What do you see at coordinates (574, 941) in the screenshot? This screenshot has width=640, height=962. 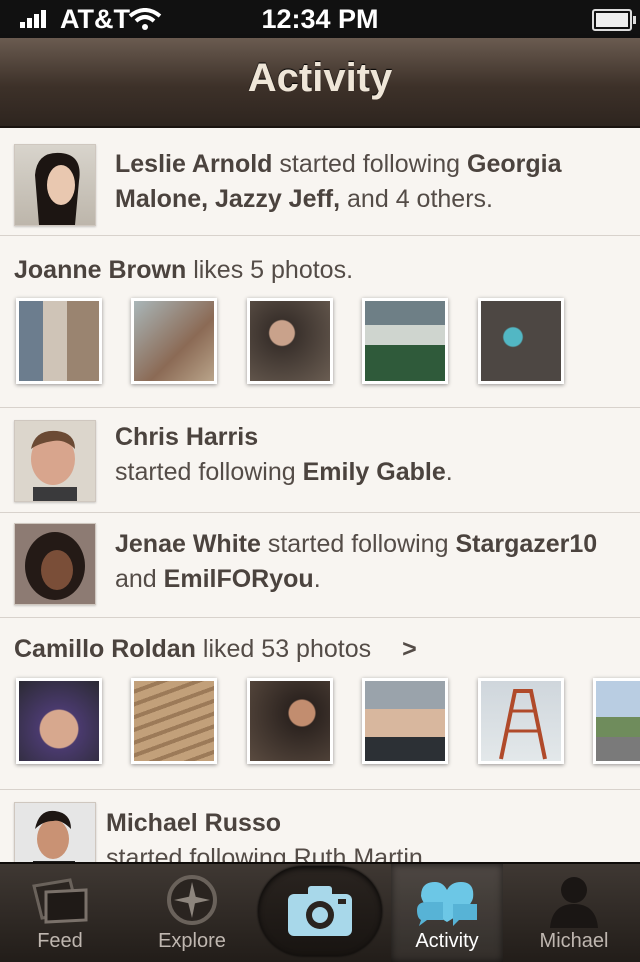 I see `tab-label: Michael` at bounding box center [574, 941].